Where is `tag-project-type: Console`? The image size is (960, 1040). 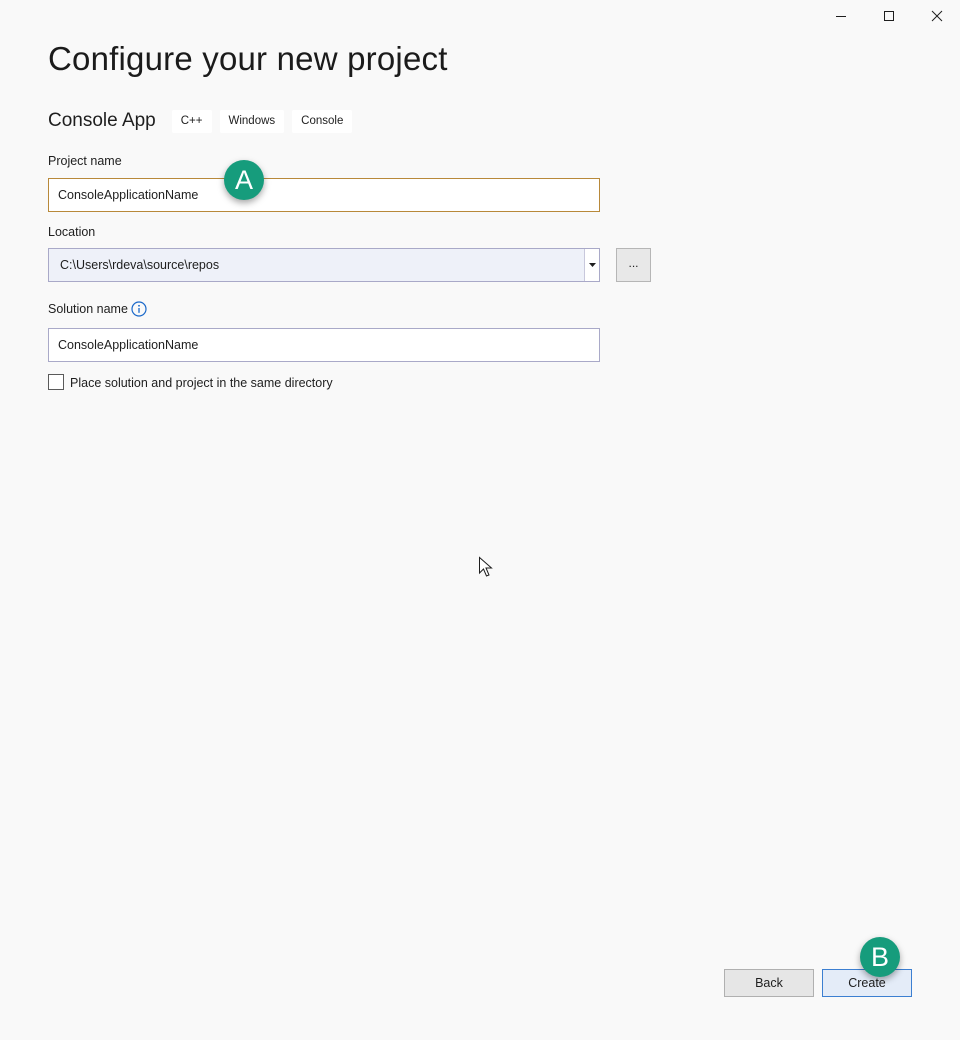 tag-project-type: Console is located at coordinates (322, 121).